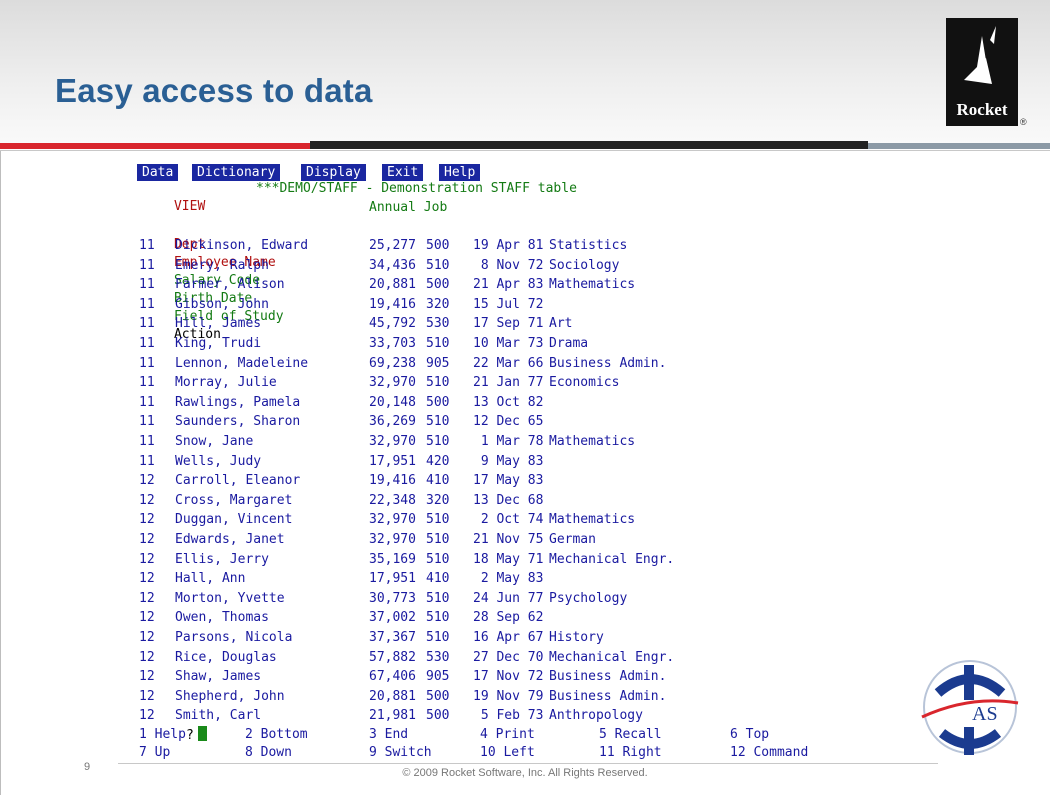 This screenshot has width=1050, height=795. I want to click on table-row: 11 Saunders, Sharon 36,269 510 12 Dec 65, so click(482, 422).